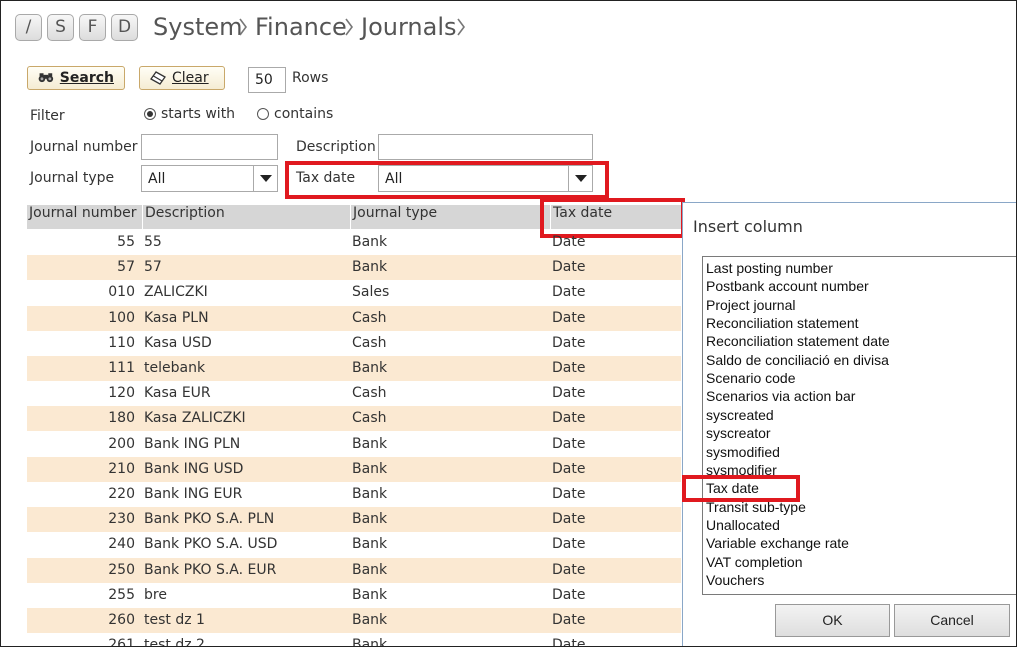 This screenshot has width=1017, height=647. Describe the element at coordinates (769, 269) in the screenshot. I see `column-list-item: Last posting number` at that location.